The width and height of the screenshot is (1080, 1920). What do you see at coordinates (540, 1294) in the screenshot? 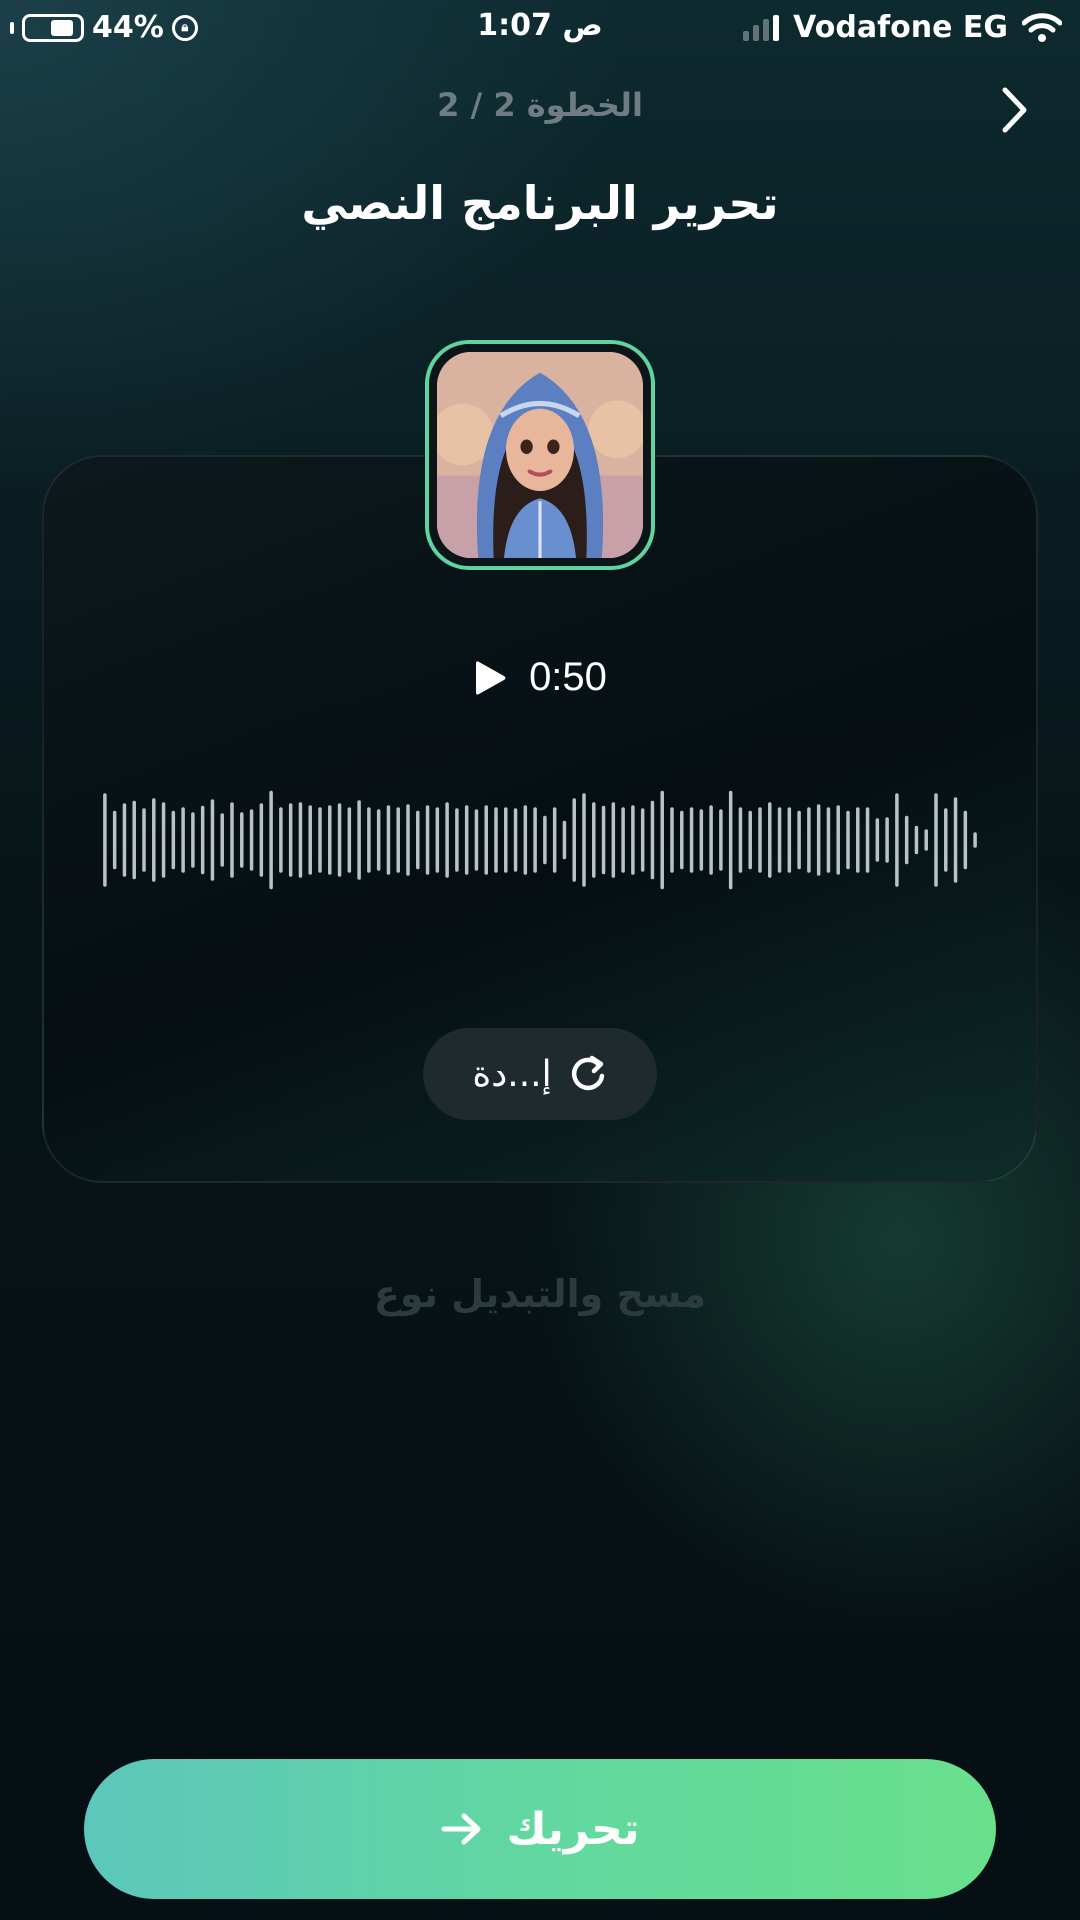
I see `clear-and-switch-link: مسح والتبديل نوع` at bounding box center [540, 1294].